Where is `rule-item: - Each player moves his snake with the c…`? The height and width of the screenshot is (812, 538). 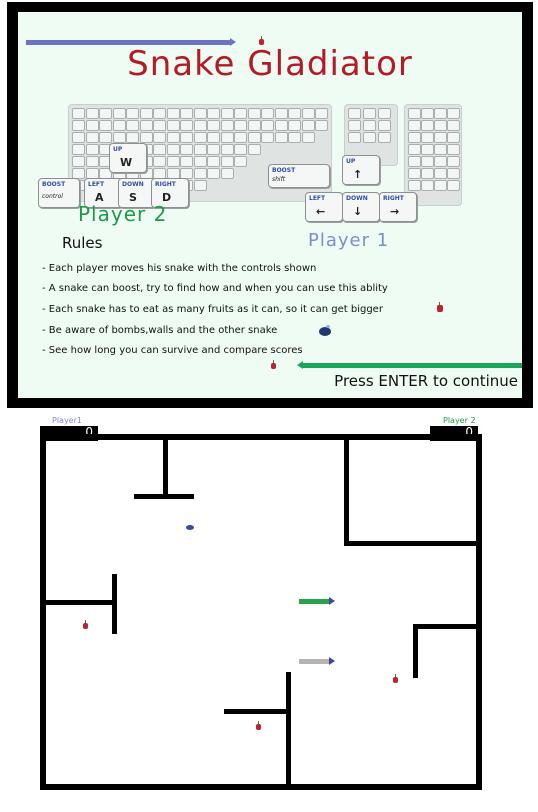 rule-item: - Each player moves his snake with the c… is located at coordinates (179, 268).